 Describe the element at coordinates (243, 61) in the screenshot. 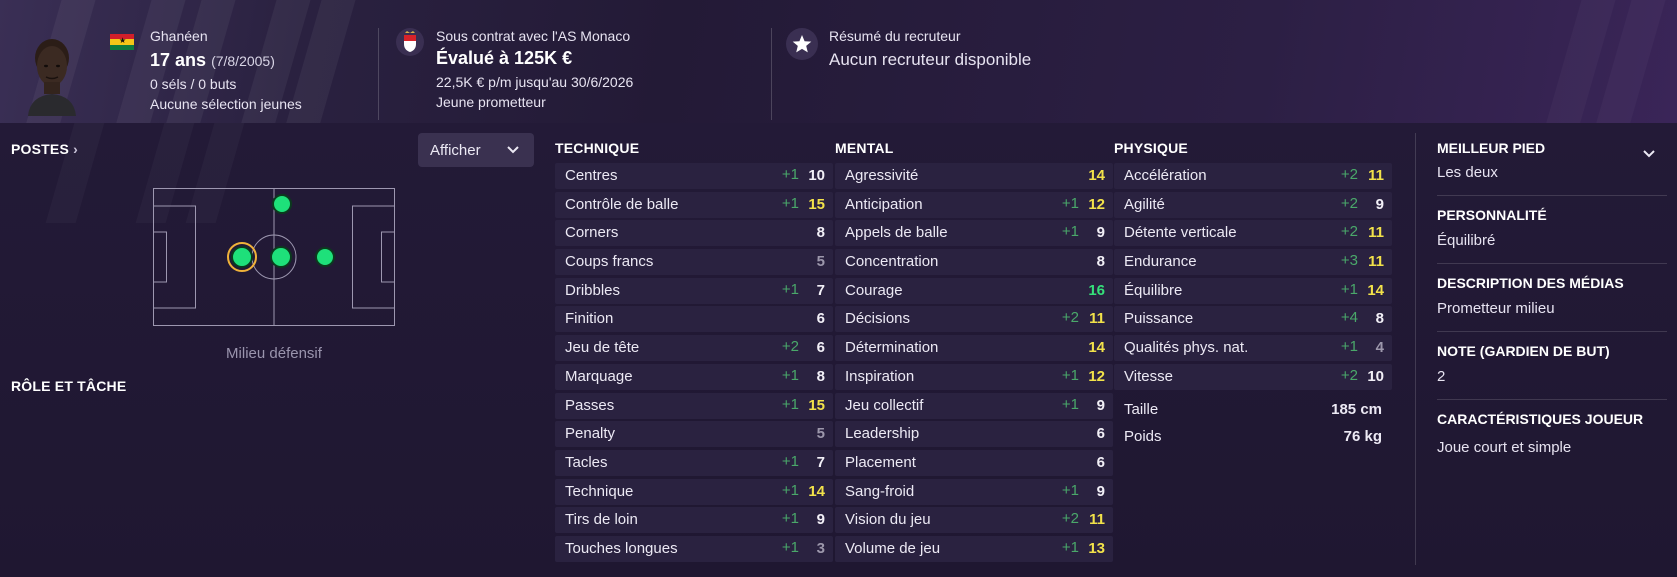

I see `birthdate: (7/8/2005)` at that location.